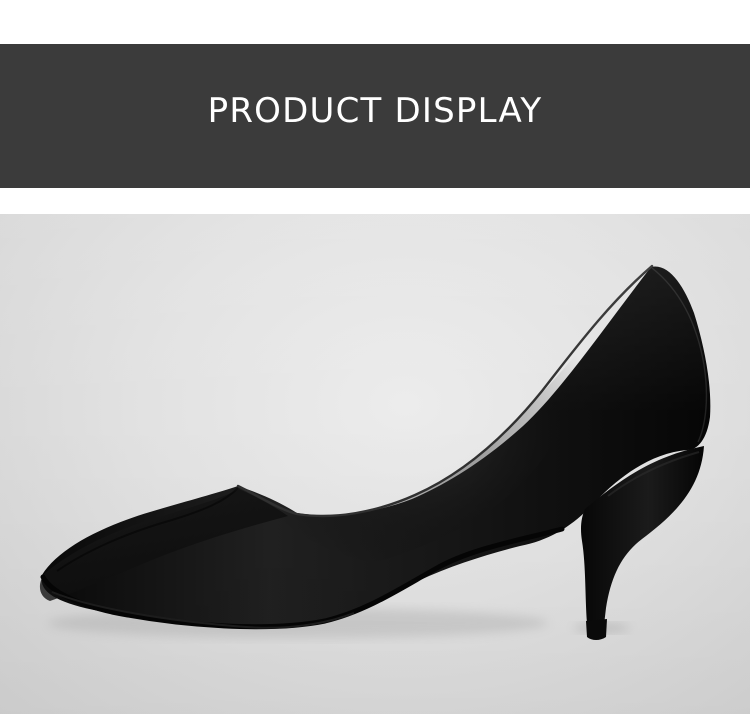 This screenshot has height=714, width=750. What do you see at coordinates (375, 111) in the screenshot?
I see `banner-title: PRODUCT DISPLAY` at bounding box center [375, 111].